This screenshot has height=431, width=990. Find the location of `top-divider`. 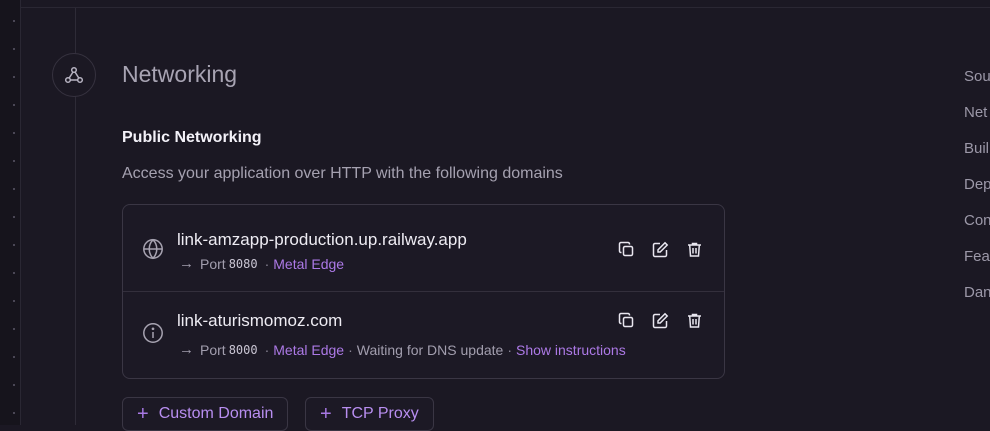

top-divider is located at coordinates (505, 7).